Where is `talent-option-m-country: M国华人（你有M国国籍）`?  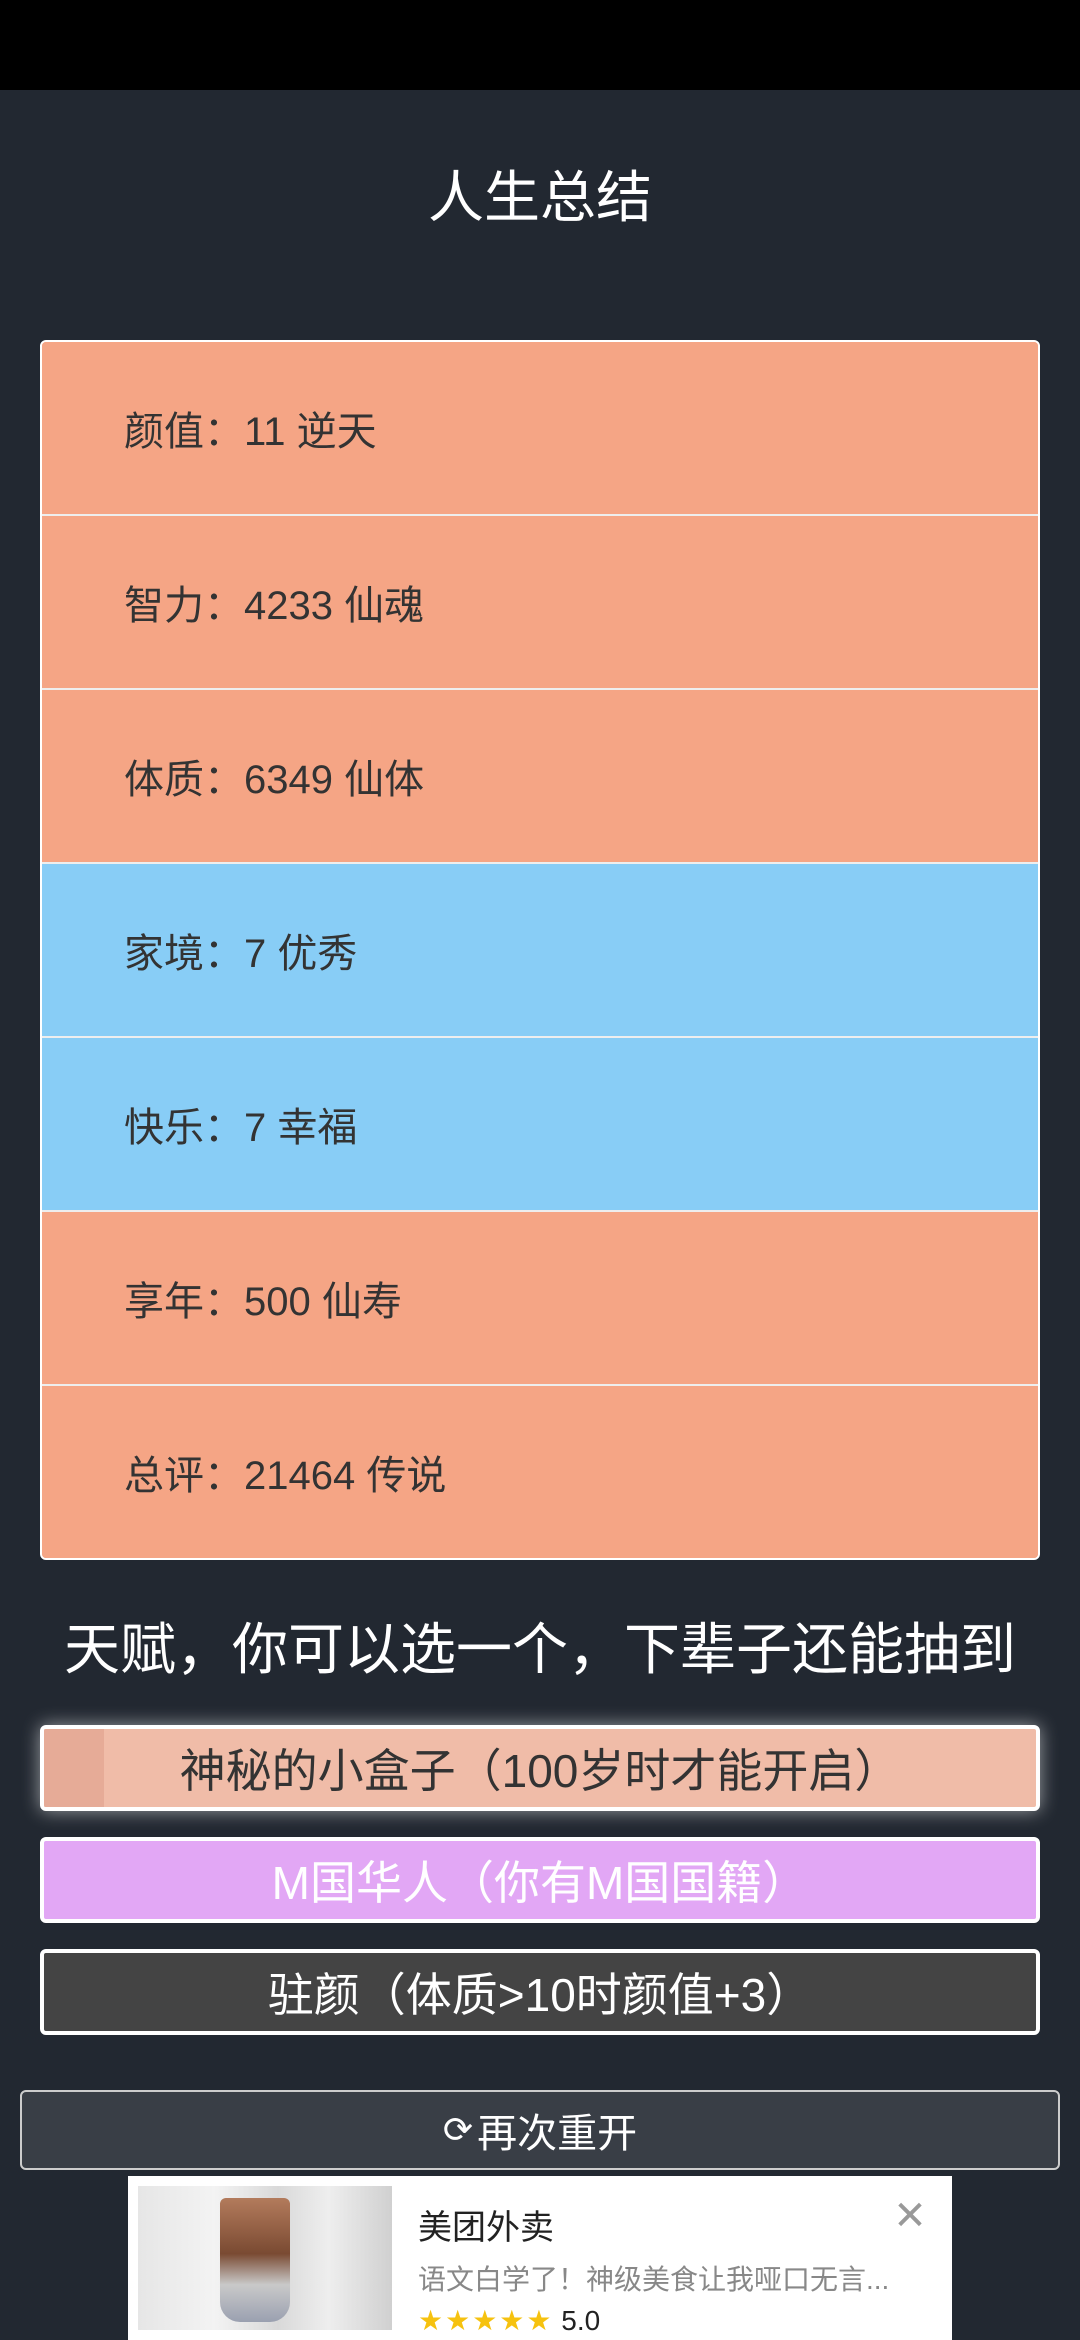 talent-option-m-country: M国华人（你有M国国籍） is located at coordinates (540, 1880).